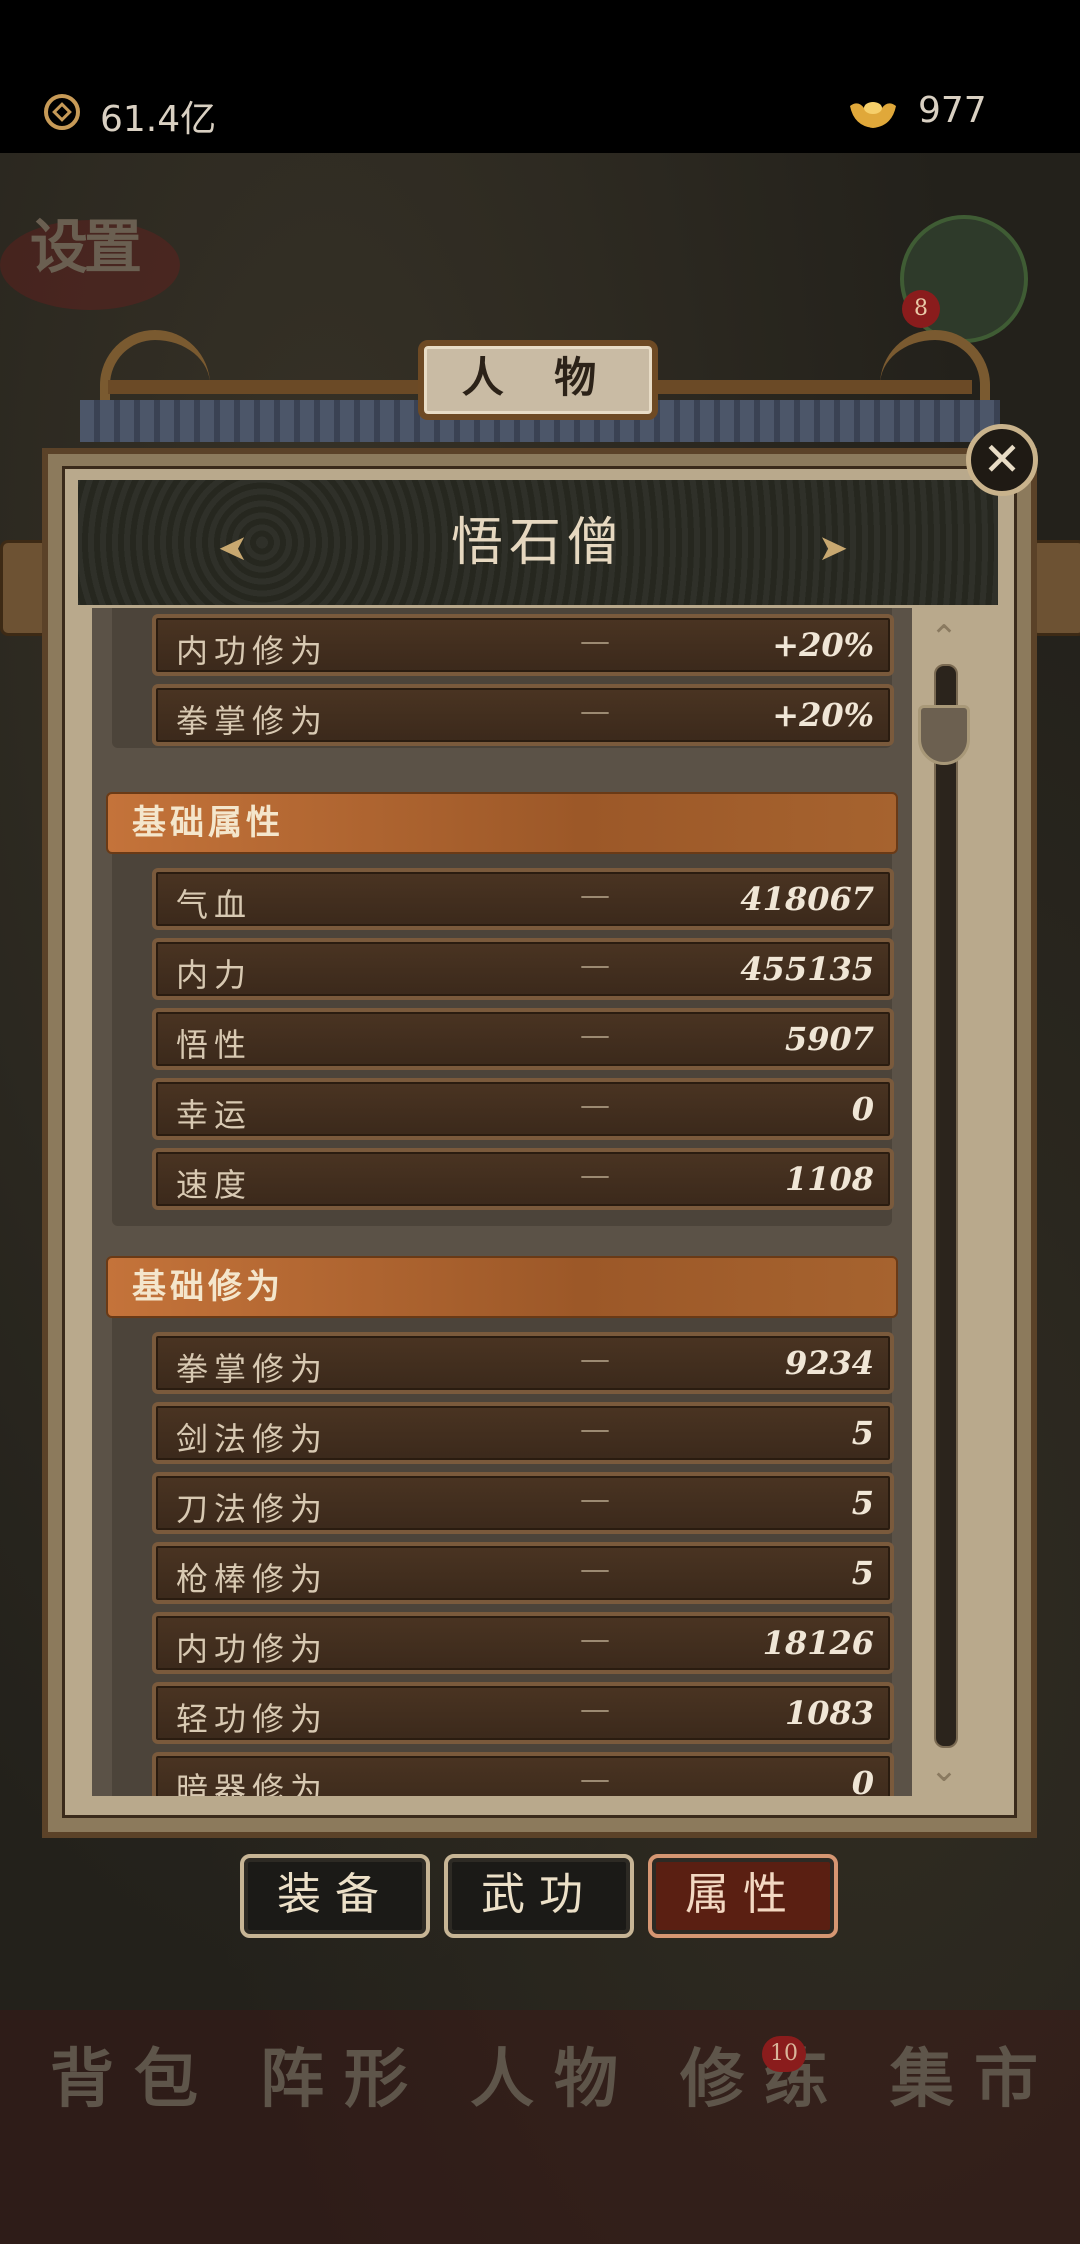 The height and width of the screenshot is (2244, 1080). Describe the element at coordinates (523, 899) in the screenshot. I see `stat-row-hp: 气血 — 418067` at that location.